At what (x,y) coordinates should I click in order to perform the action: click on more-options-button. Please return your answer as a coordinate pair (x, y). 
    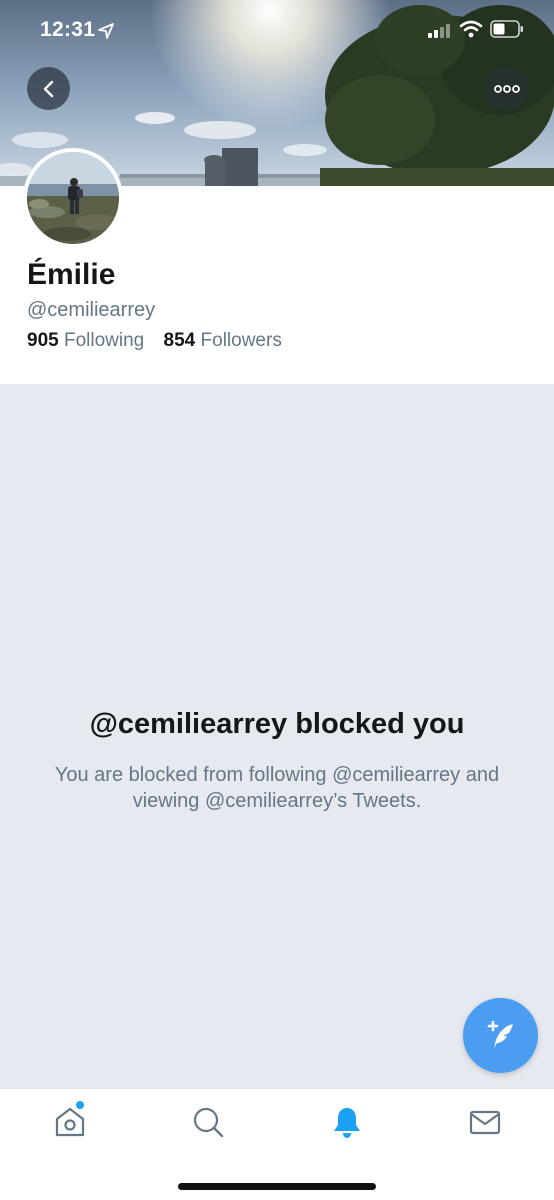
    Looking at the image, I should click on (506, 88).